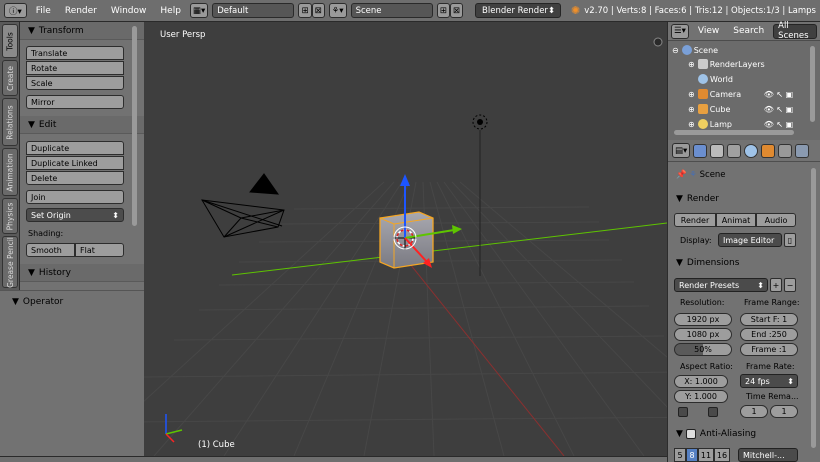 The image size is (820, 462). What do you see at coordinates (750, 240) in the screenshot?
I see `display-dropdown: Image Editor` at bounding box center [750, 240].